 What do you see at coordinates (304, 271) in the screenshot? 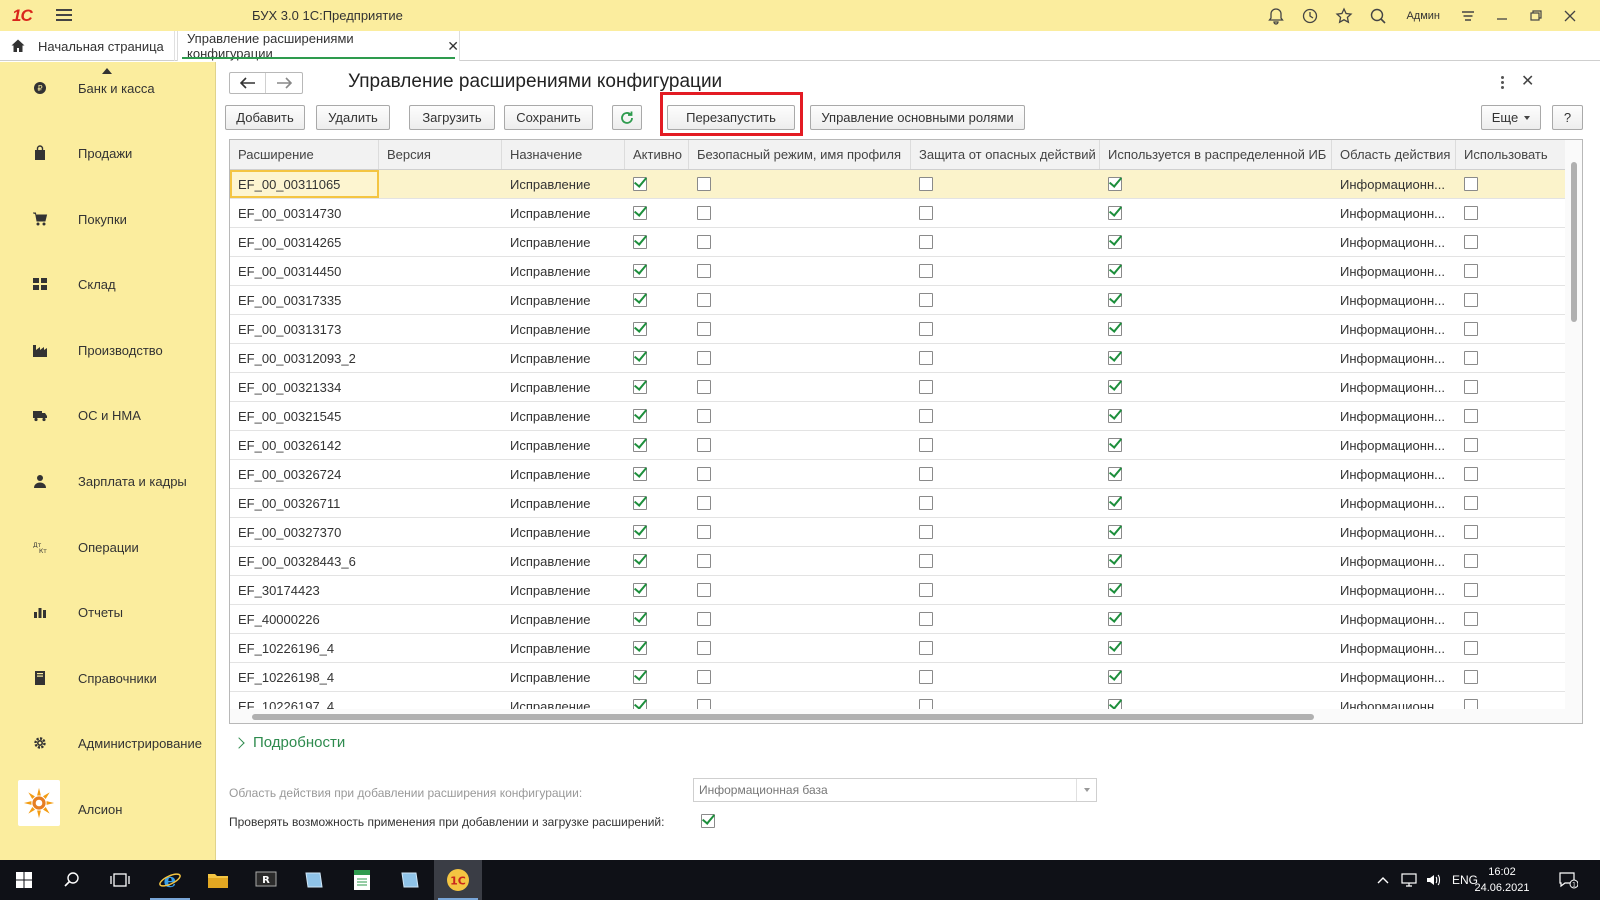
I see `cell-name: EF_00_00314450` at bounding box center [304, 271].